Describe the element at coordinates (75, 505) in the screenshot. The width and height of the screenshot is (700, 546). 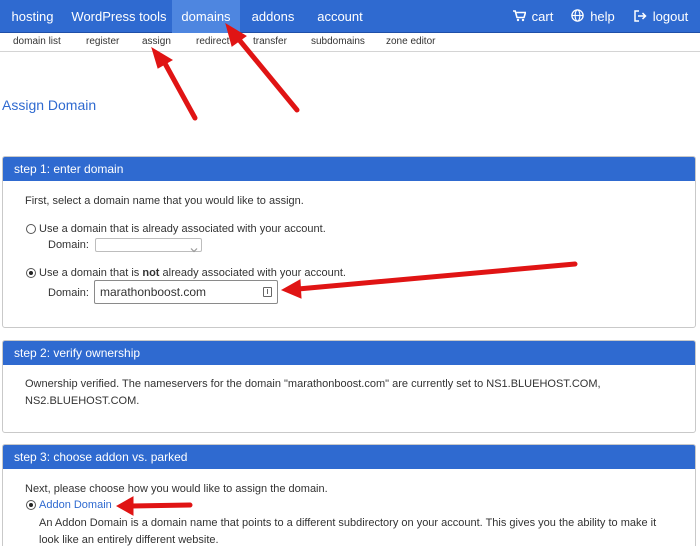
I see `addon-domain-link: Addon Domain` at that location.